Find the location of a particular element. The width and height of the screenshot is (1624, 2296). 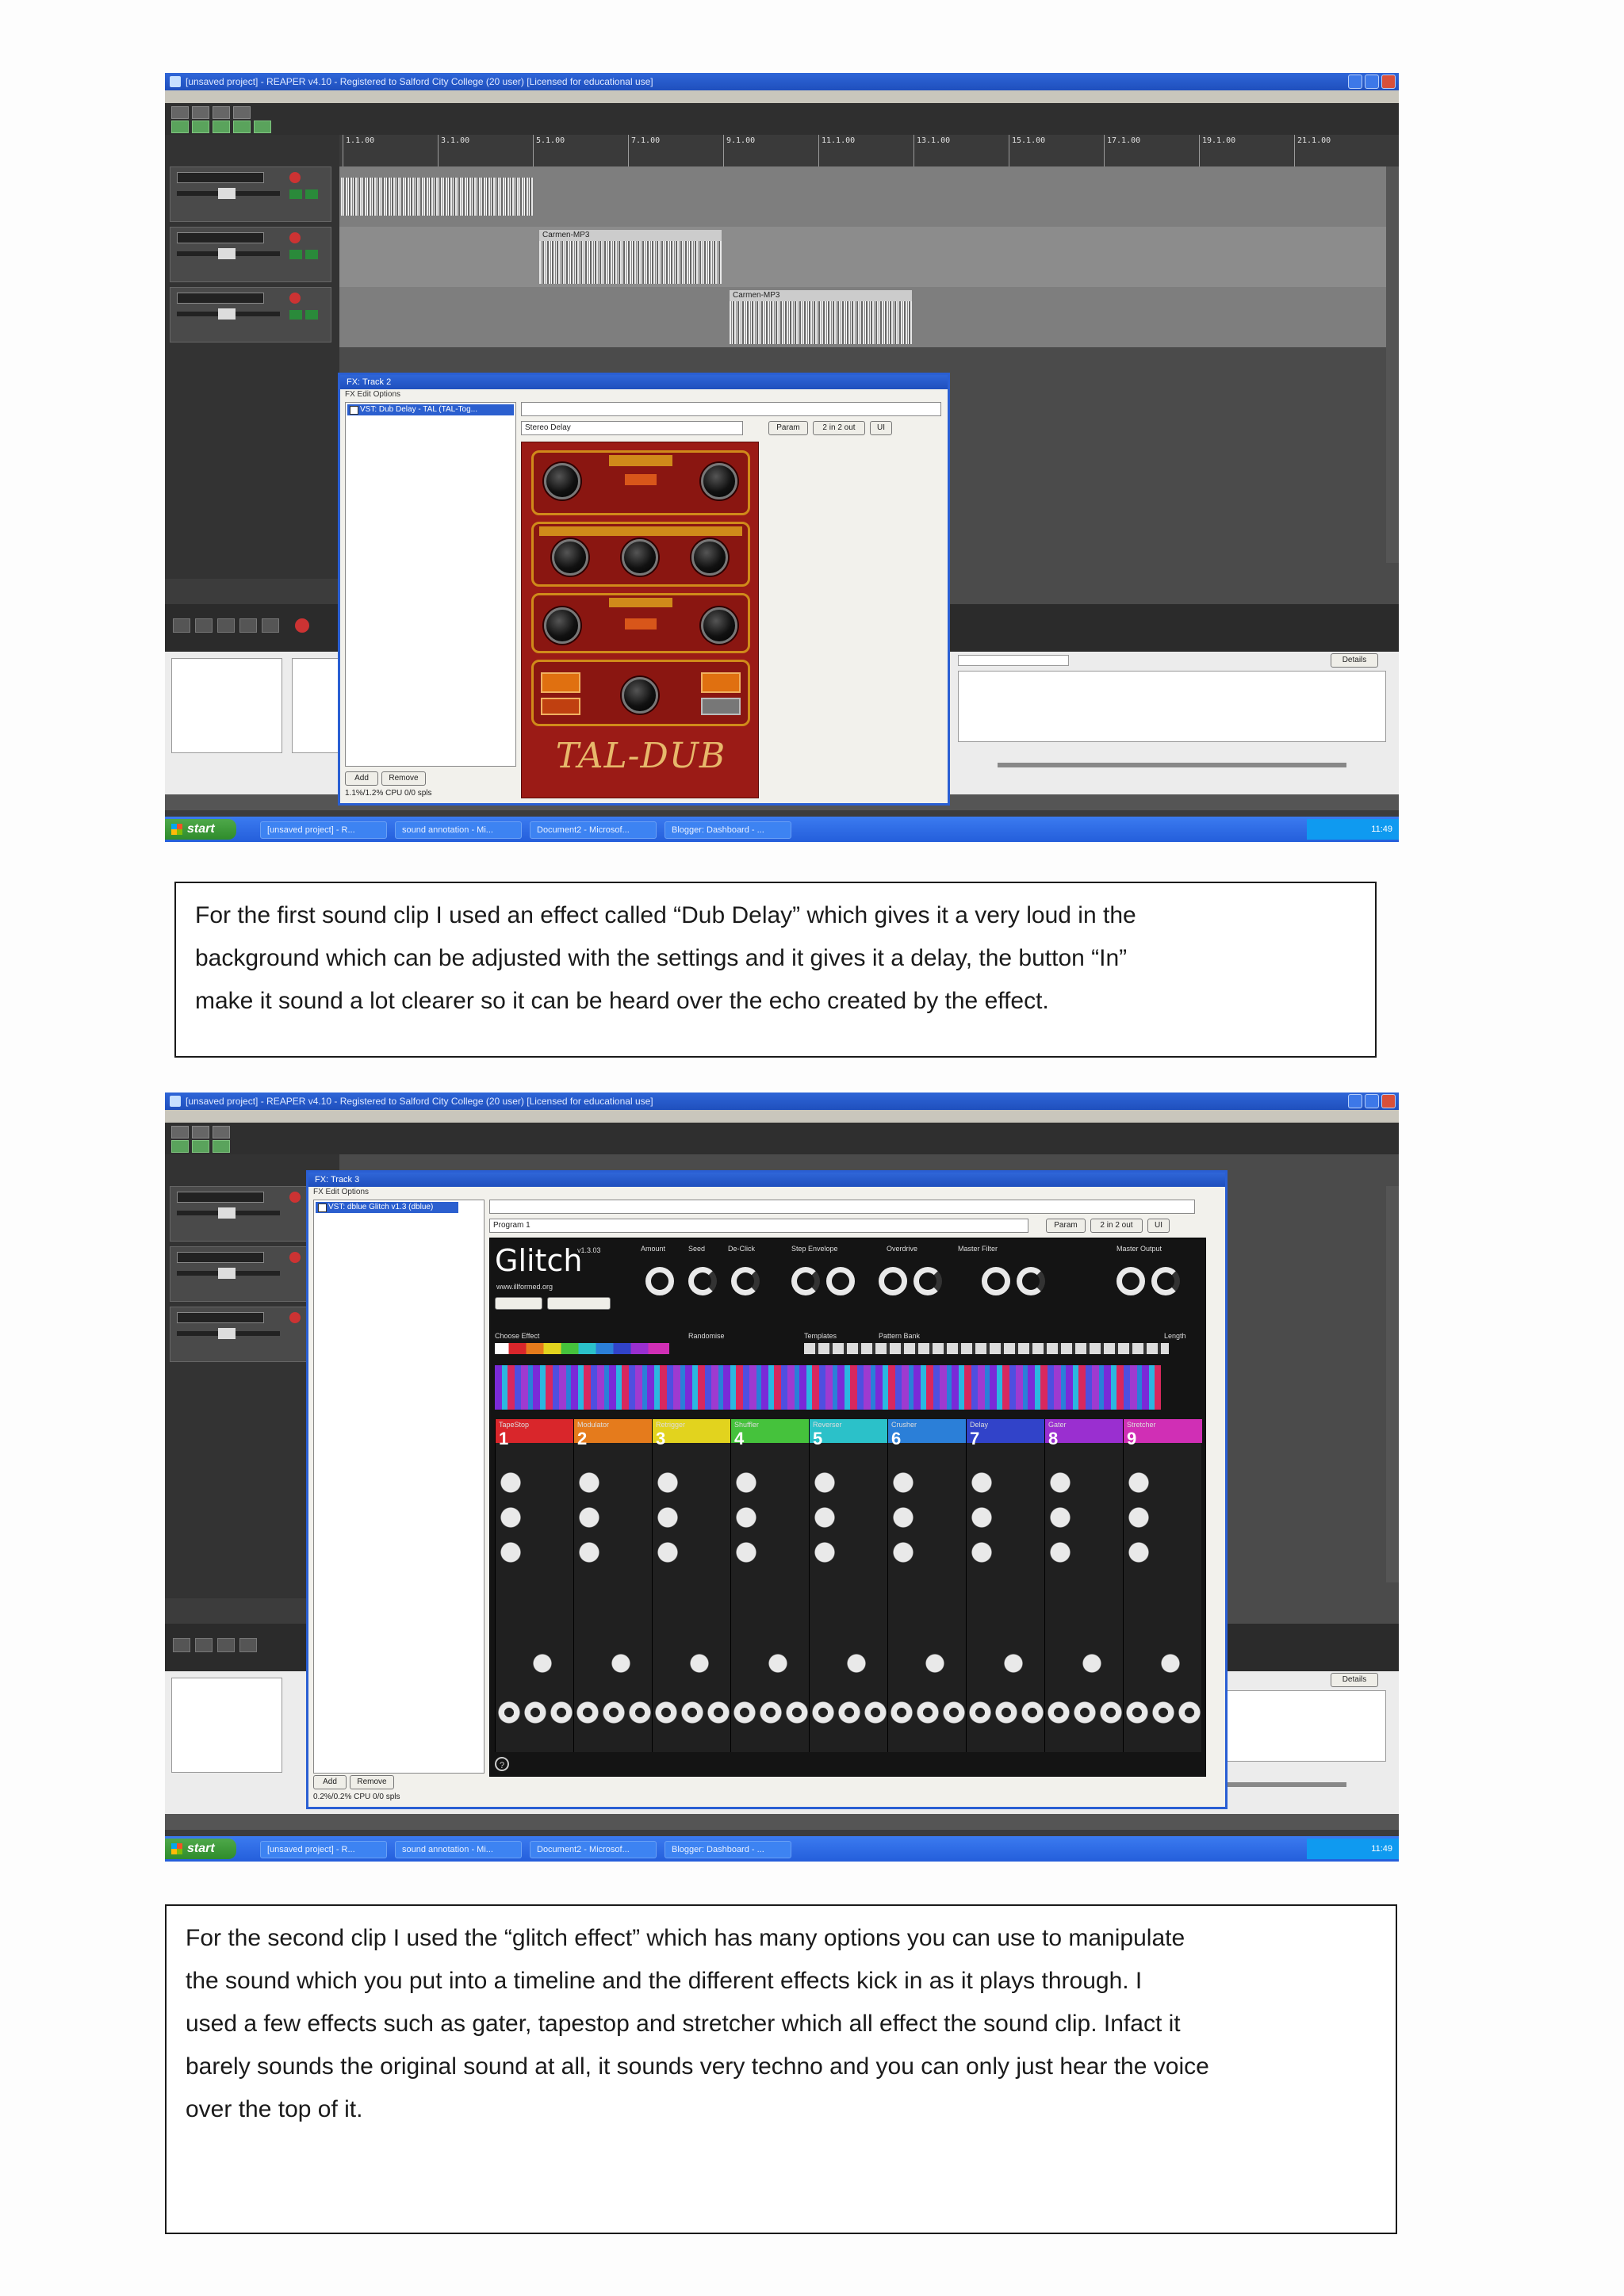

slot-filter-knobs is located at coordinates (848, 1663).